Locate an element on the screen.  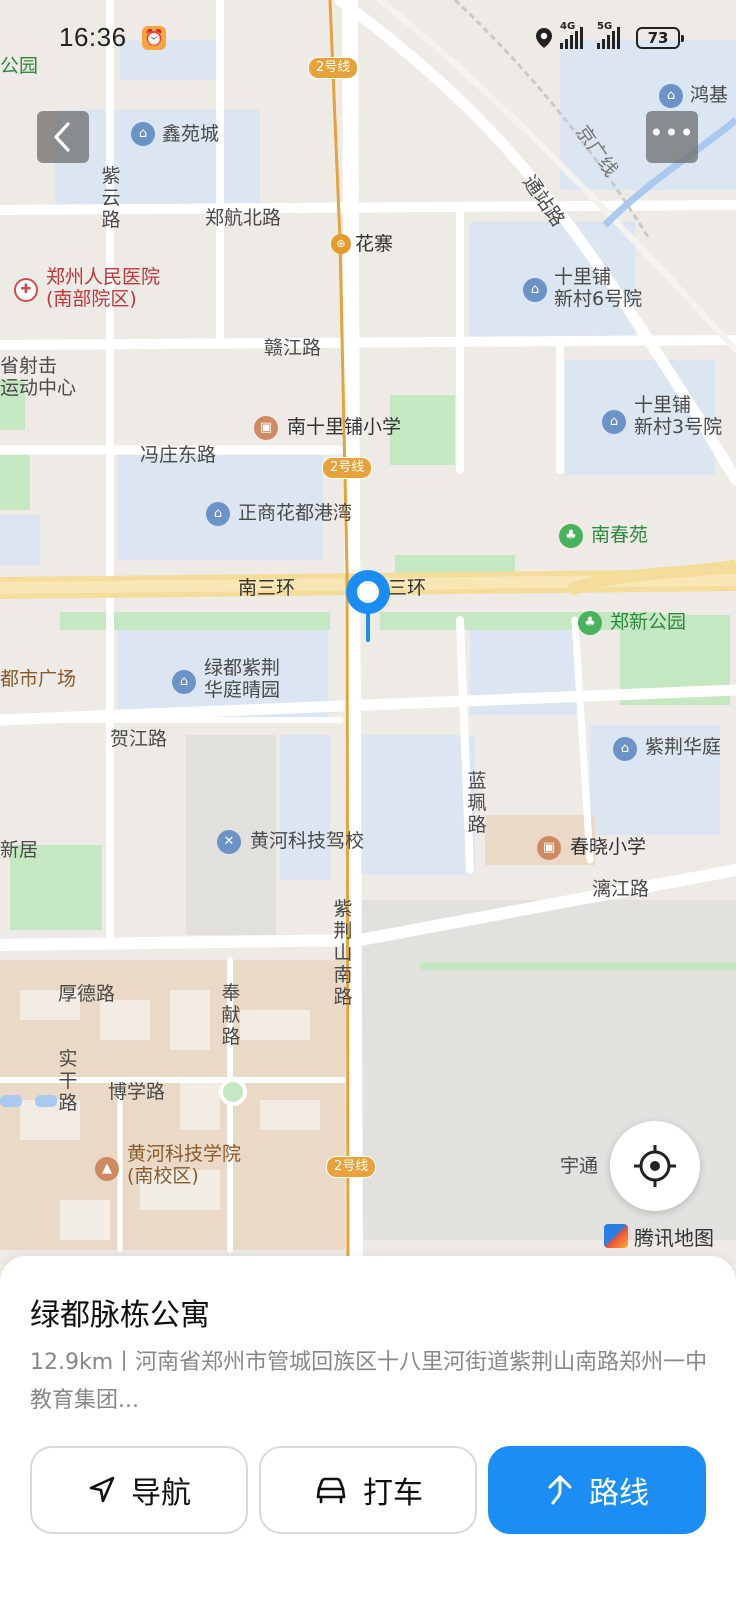
poi-label: 省射击 运动中心 is located at coordinates (45, 377).